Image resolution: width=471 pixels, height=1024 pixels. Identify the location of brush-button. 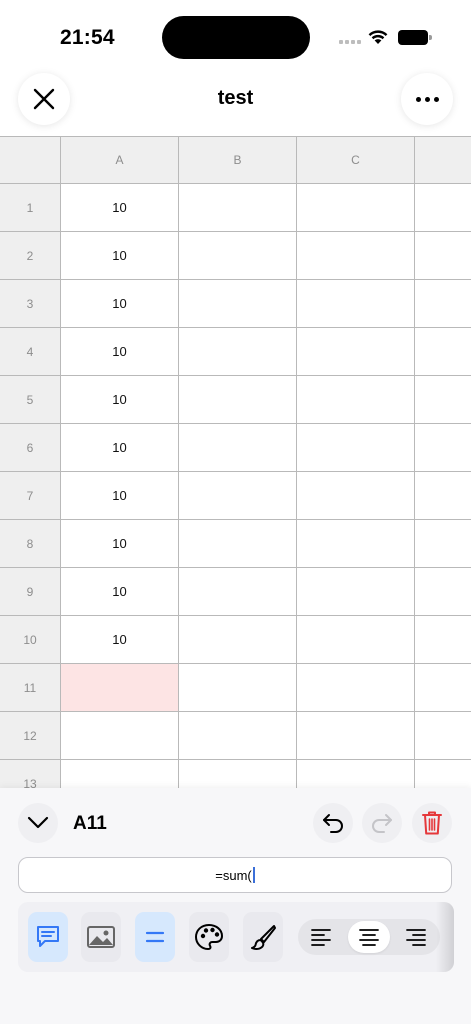
(263, 937).